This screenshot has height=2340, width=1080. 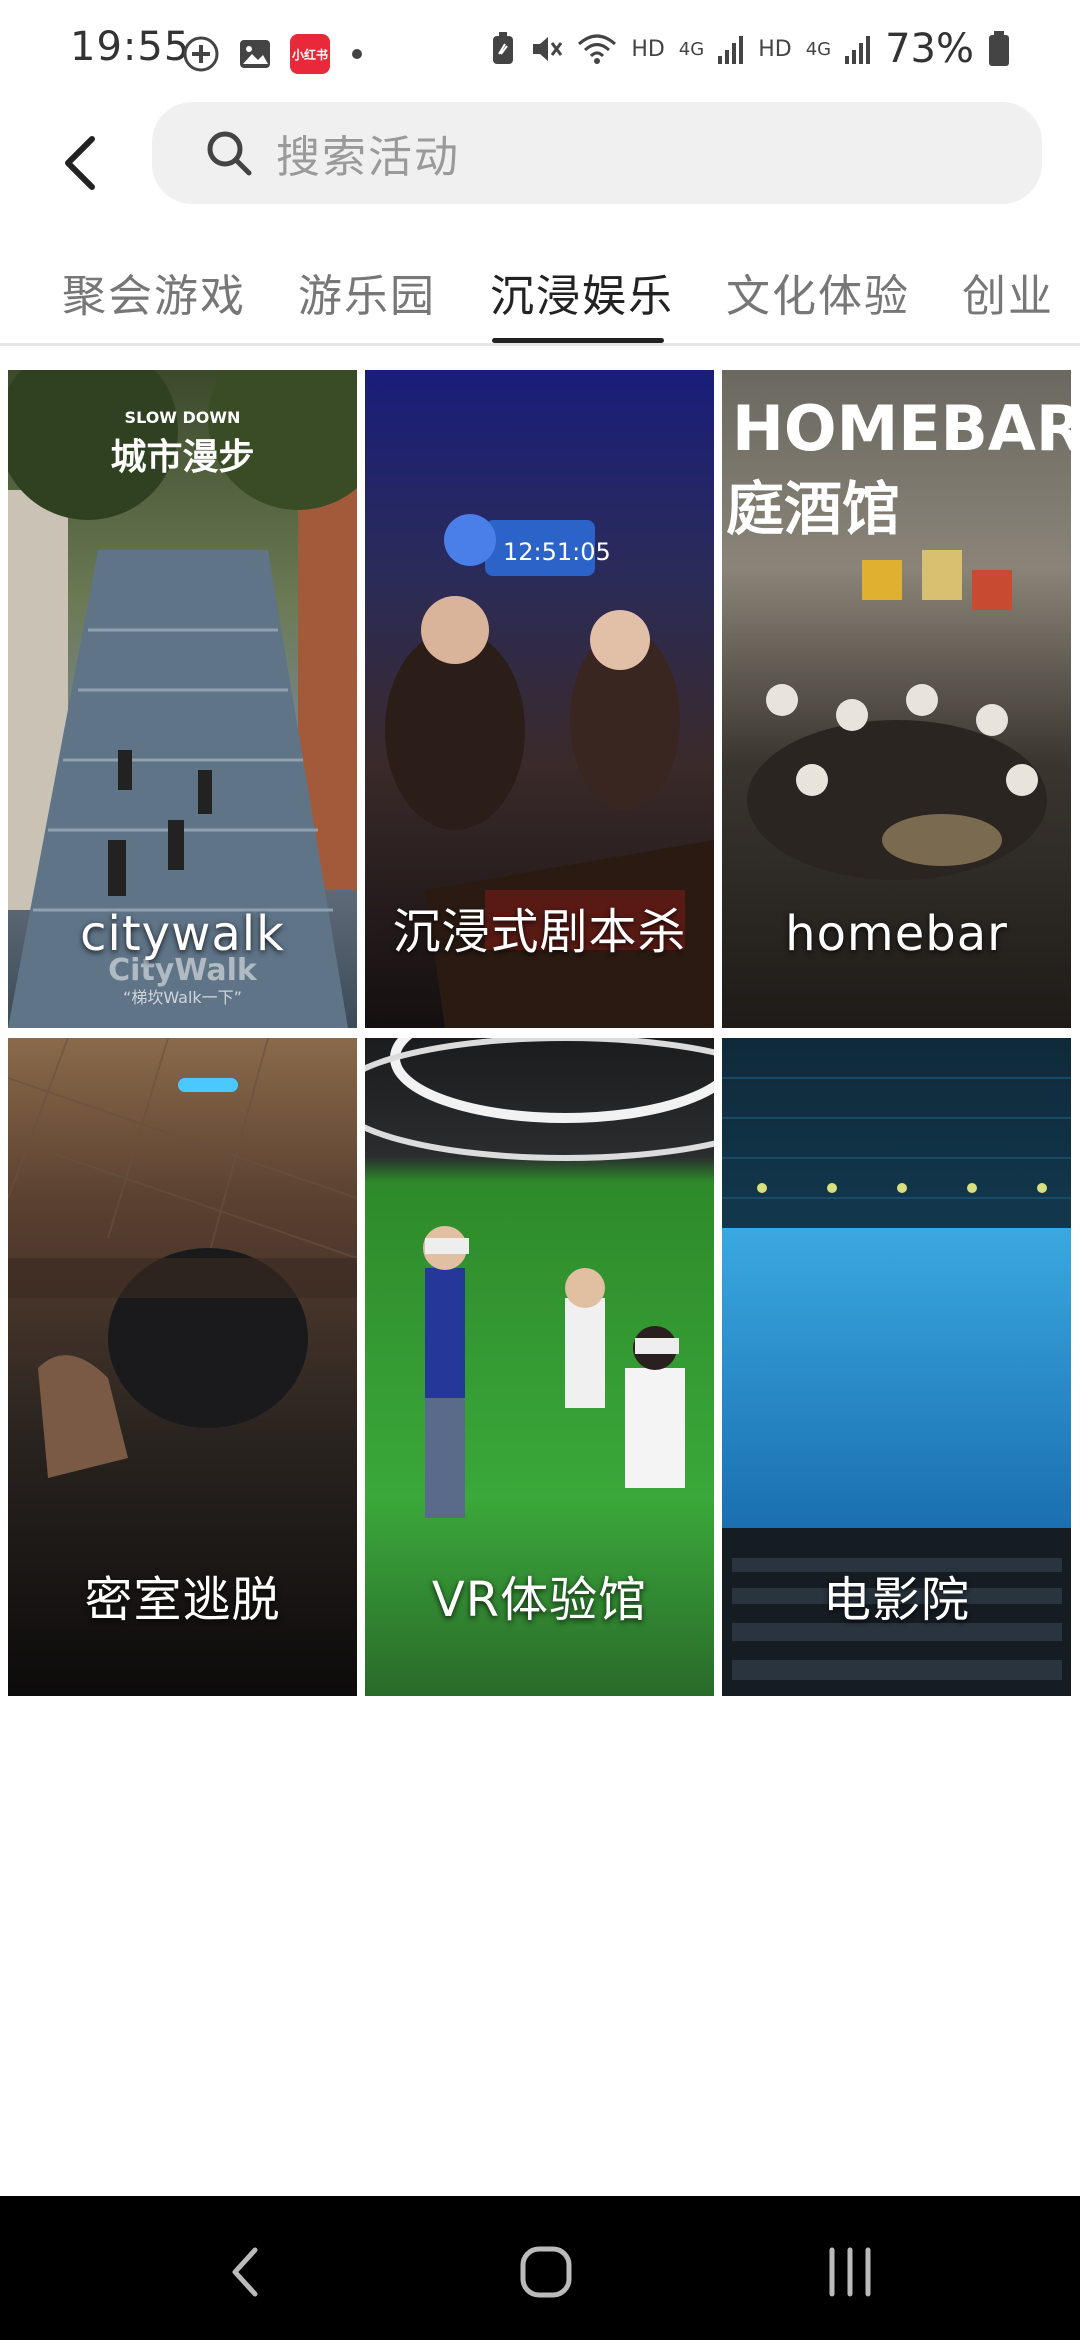 I want to click on gallery-icon, so click(x=255, y=54).